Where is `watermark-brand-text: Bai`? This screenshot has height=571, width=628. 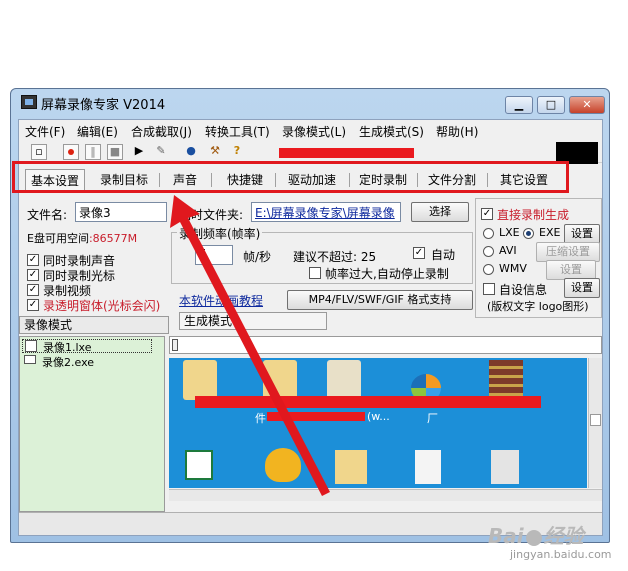 watermark-brand-text: Bai is located at coordinates (506, 536).